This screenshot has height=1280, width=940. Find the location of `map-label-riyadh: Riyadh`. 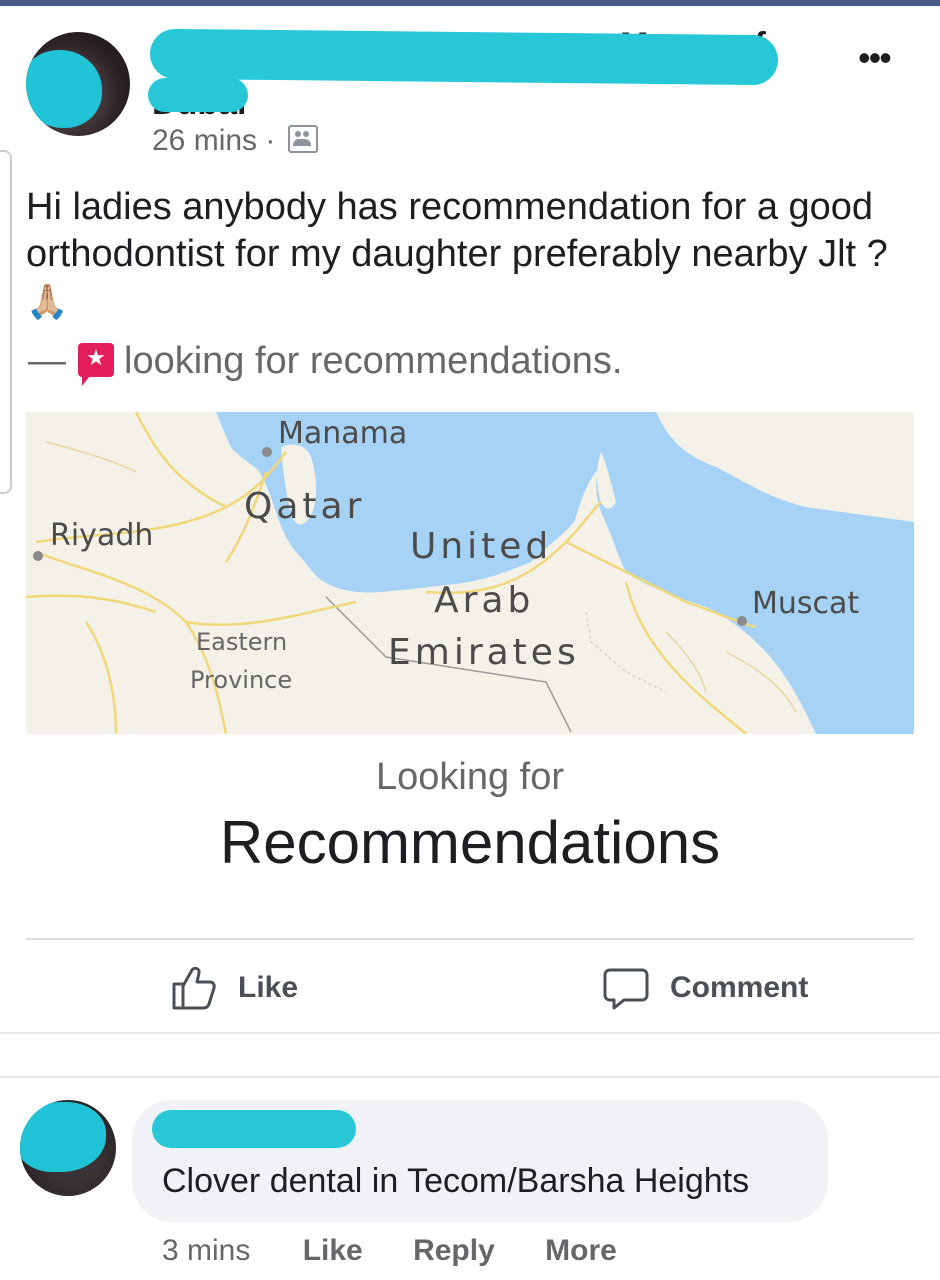

map-label-riyadh: Riyadh is located at coordinates (102, 535).